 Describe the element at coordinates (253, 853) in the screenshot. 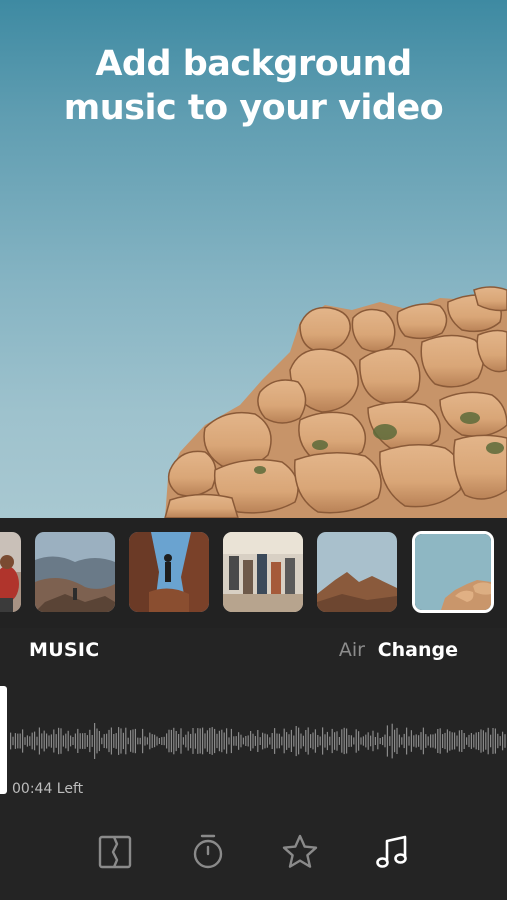

I see `bottom-toolbar` at that location.